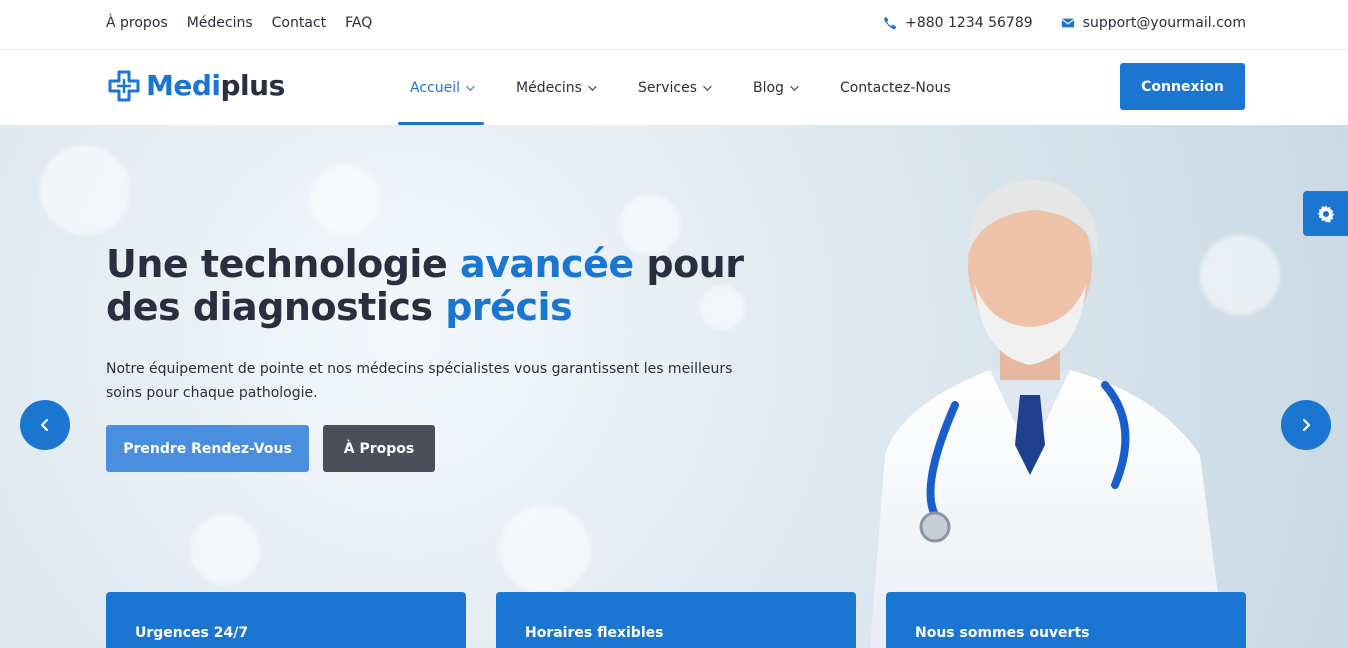  I want to click on login-button: Connexion, so click(1182, 86).